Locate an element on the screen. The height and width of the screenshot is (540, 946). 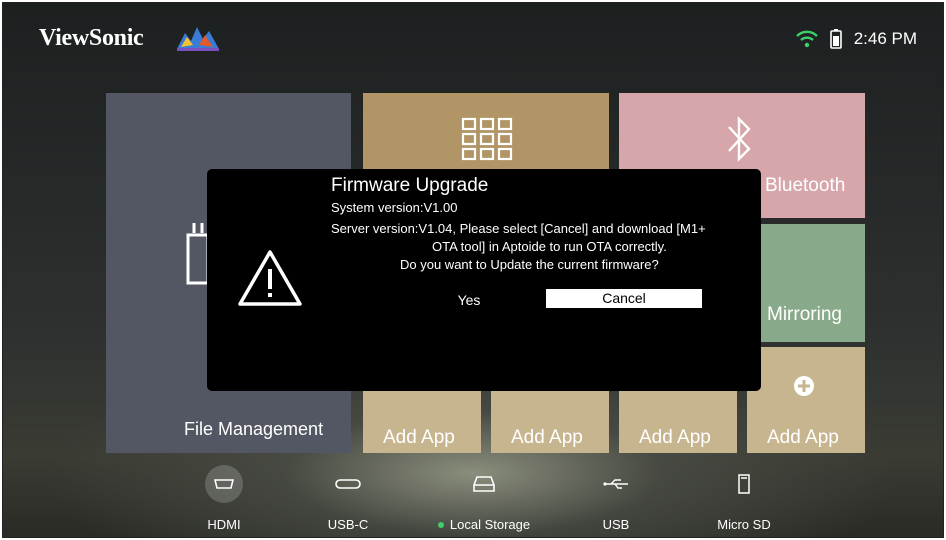
source-usb: USB is located at coordinates (616, 496).